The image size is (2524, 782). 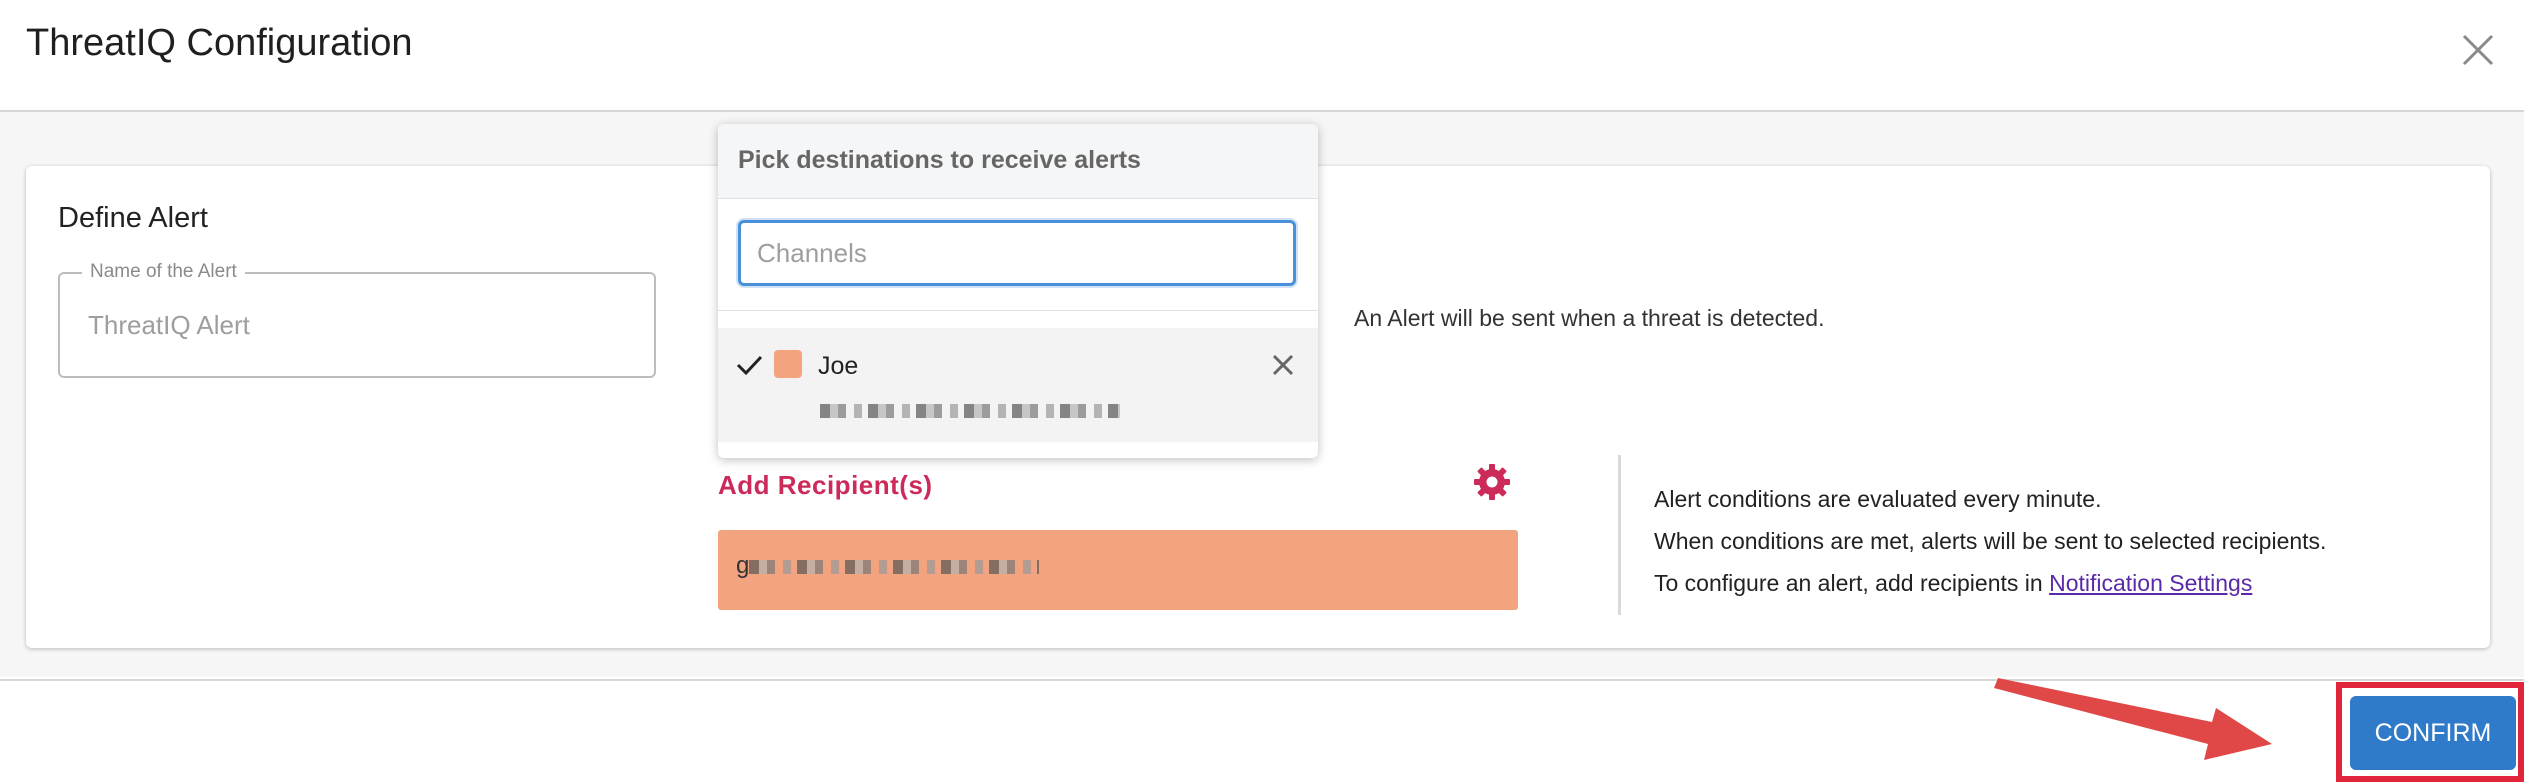 What do you see at coordinates (1619, 535) in the screenshot?
I see `vertical-divider` at bounding box center [1619, 535].